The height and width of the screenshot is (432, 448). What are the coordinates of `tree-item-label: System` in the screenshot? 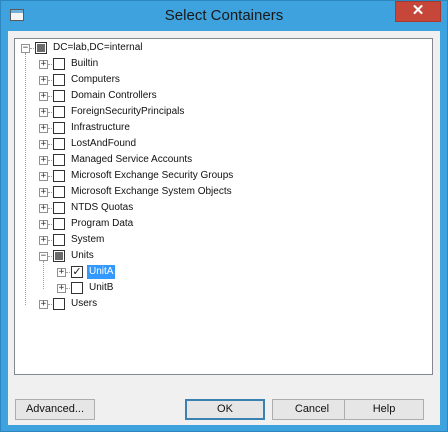 It's located at (87, 240).